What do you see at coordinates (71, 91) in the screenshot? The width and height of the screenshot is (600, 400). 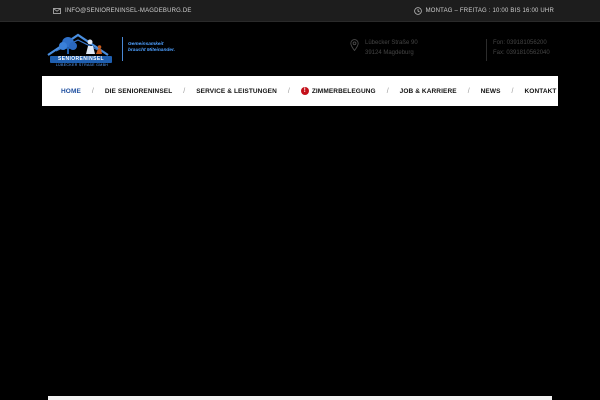 I see `nav-item-home: HOME` at bounding box center [71, 91].